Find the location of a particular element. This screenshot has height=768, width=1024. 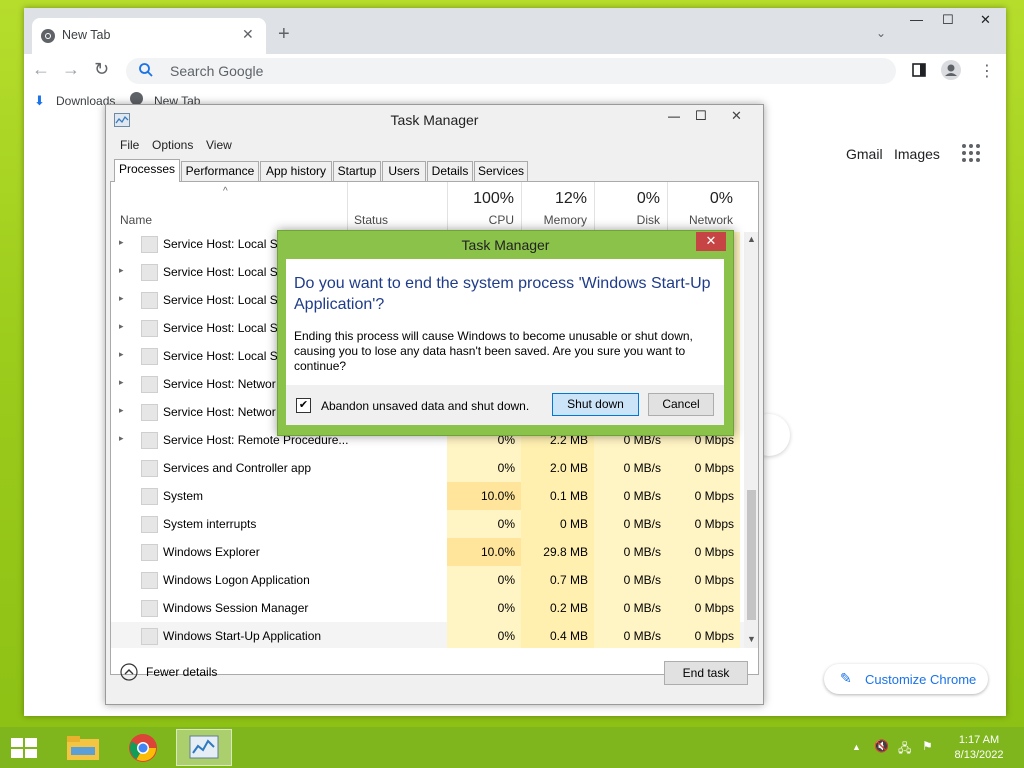

dialog-close-icon: ✕ is located at coordinates (711, 241).